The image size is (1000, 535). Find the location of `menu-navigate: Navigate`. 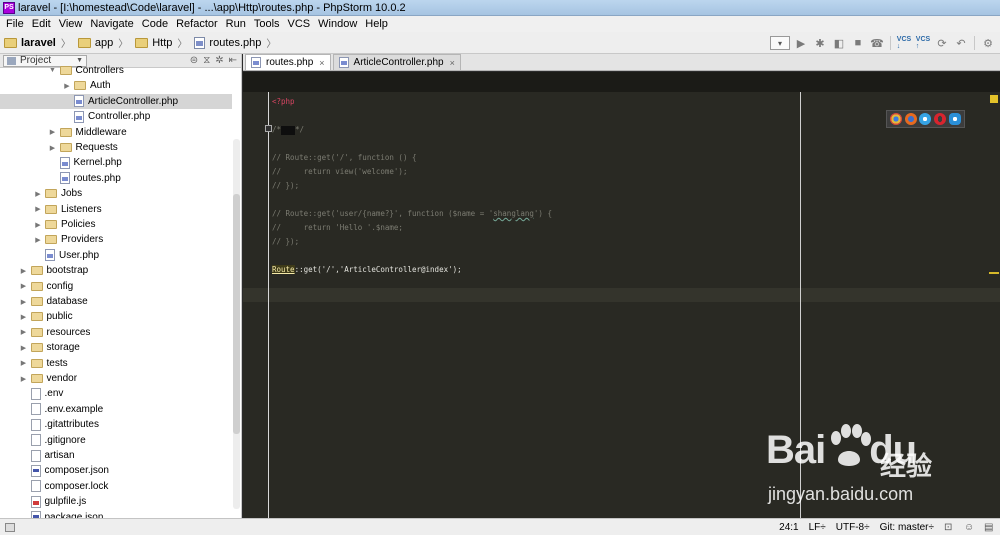

menu-navigate: Navigate is located at coordinates (111, 24).